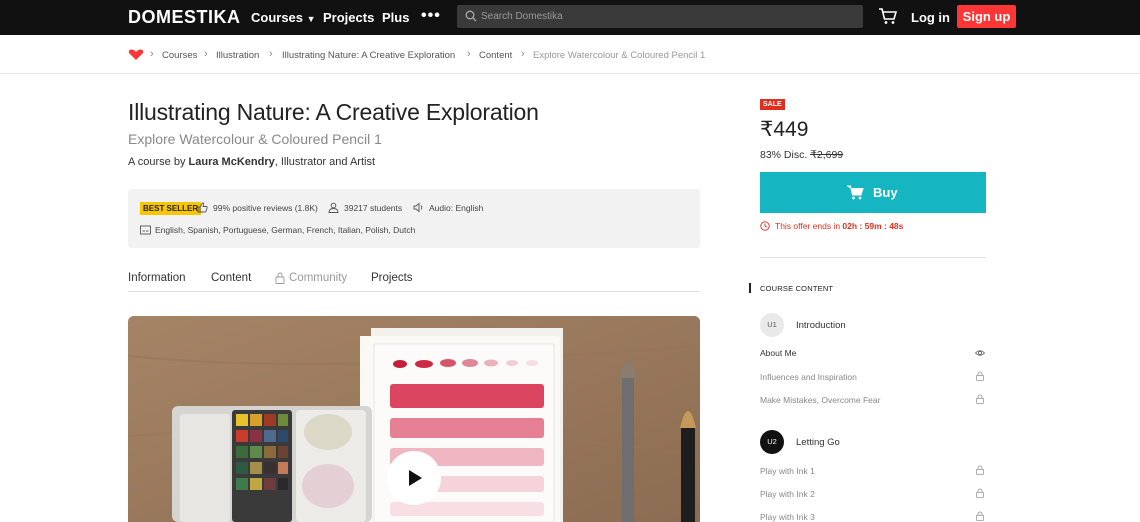 The height and width of the screenshot is (522, 1140). What do you see at coordinates (495, 55) in the screenshot?
I see `breadcrumb-content: Content` at bounding box center [495, 55].